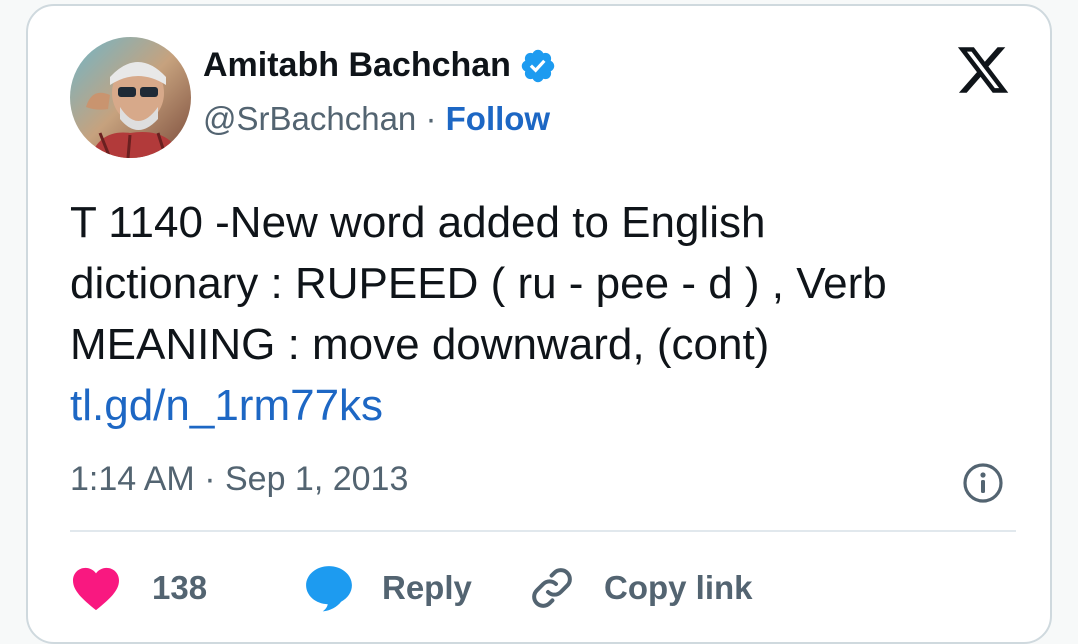 This screenshot has width=1078, height=644. Describe the element at coordinates (983, 483) in the screenshot. I see `info-icon` at that location.